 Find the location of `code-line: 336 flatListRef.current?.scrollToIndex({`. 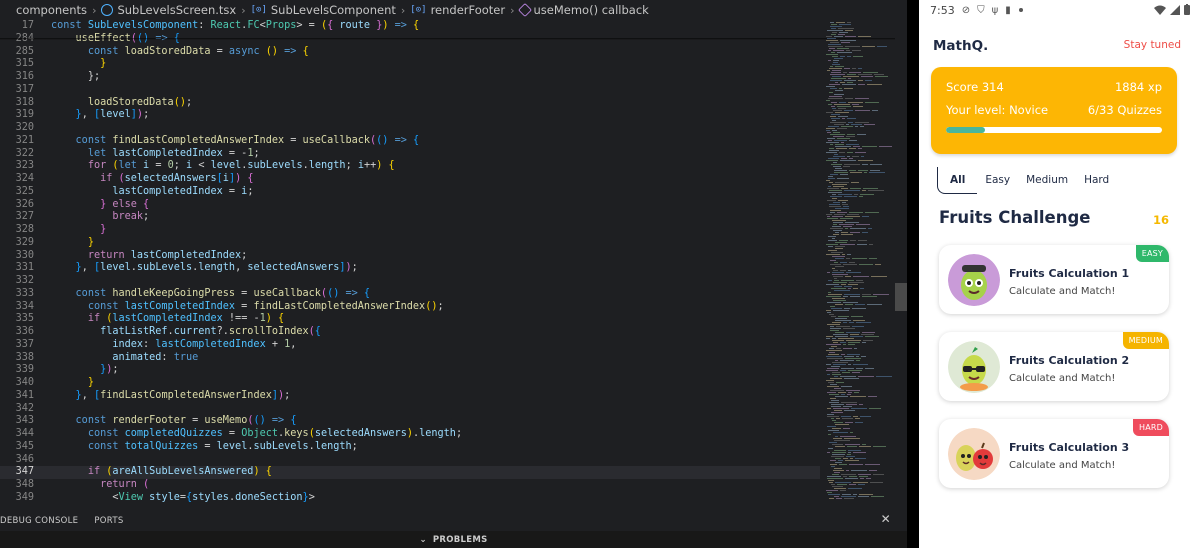

code-line: 336 flatListRef.current?.scrollToIndex({ is located at coordinates (410, 332).